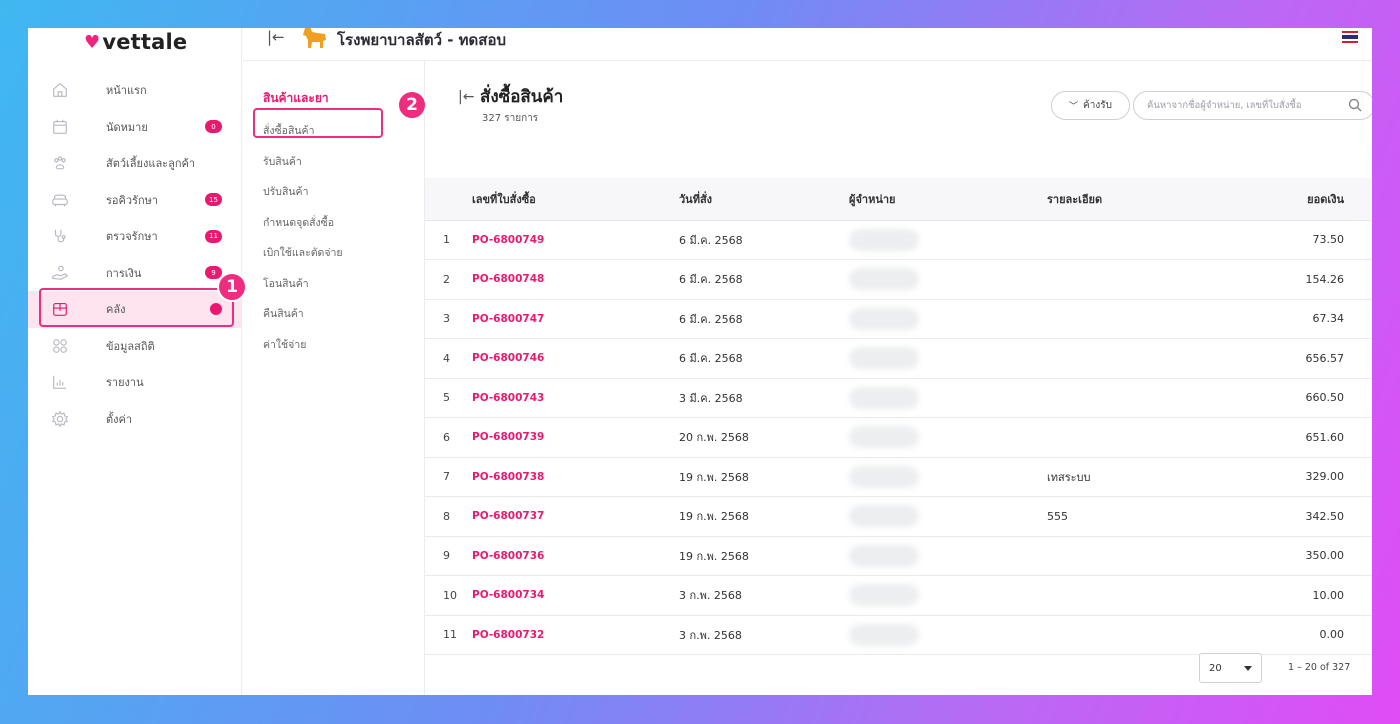  Describe the element at coordinates (948, 199) in the screenshot. I see `col-header-supplier: ผู้จำหน่าย` at that location.